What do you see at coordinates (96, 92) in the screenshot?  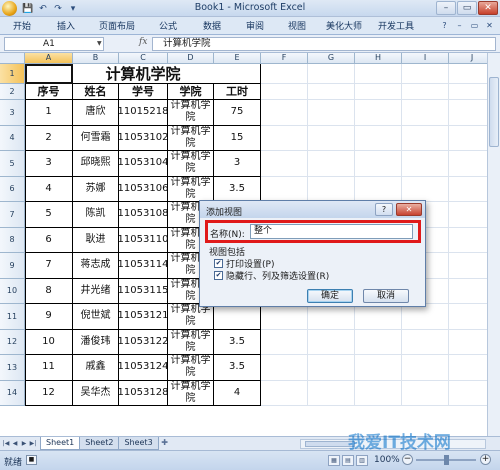 I see `table-header-cell: 姓名` at bounding box center [96, 92].